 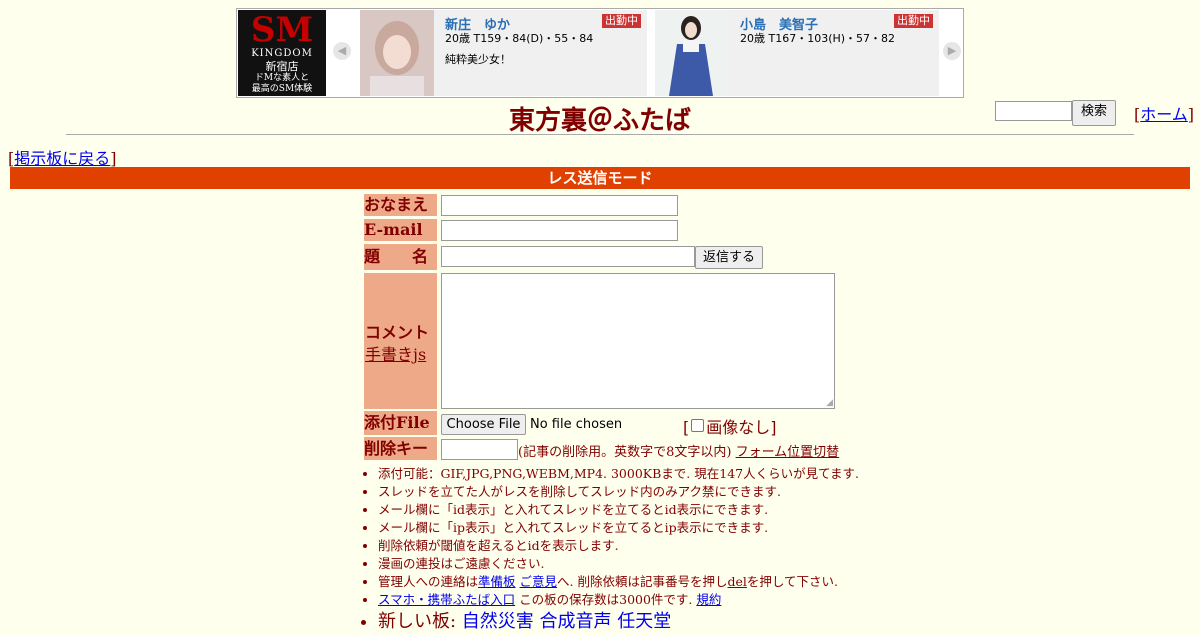 I want to click on list-item: メール欄に「id表示」と入れてスレッドを立てるとid表示にできます., so click(x=628, y=510).